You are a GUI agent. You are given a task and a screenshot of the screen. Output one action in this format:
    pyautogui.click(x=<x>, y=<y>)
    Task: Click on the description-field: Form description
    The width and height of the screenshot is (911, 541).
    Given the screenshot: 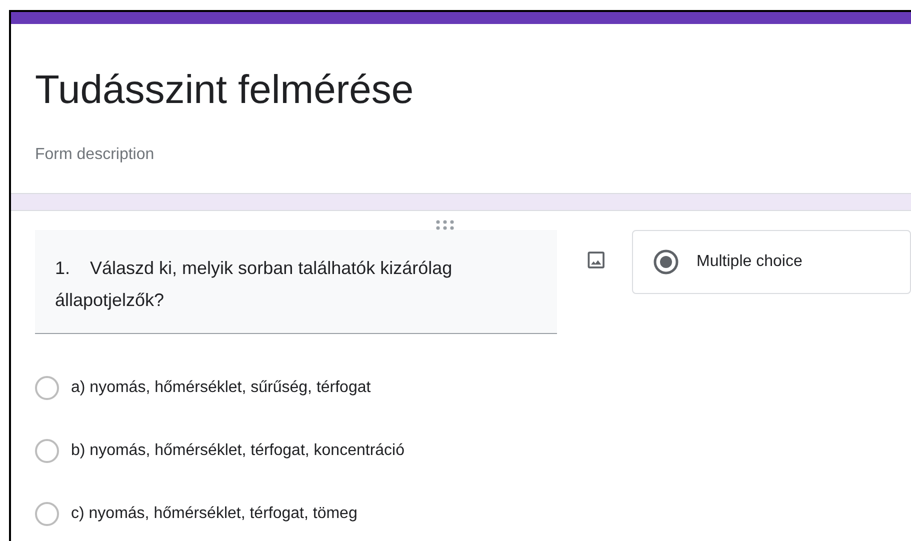 What is the action you would take?
    pyautogui.click(x=94, y=155)
    